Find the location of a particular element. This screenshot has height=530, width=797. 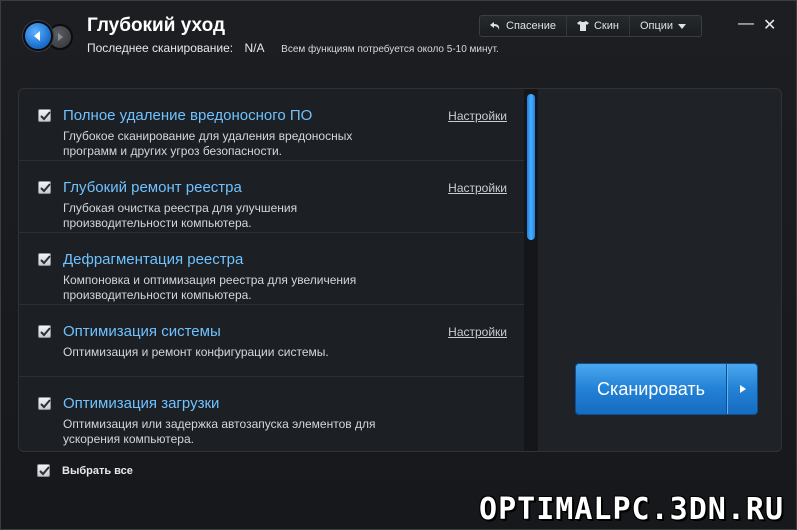

chevron-down-icon is located at coordinates (682, 26).